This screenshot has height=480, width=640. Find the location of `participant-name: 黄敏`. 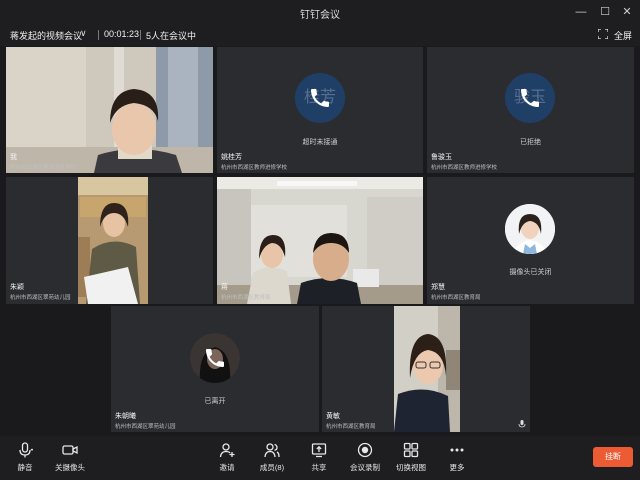

participant-name: 黄敏 is located at coordinates (333, 416).